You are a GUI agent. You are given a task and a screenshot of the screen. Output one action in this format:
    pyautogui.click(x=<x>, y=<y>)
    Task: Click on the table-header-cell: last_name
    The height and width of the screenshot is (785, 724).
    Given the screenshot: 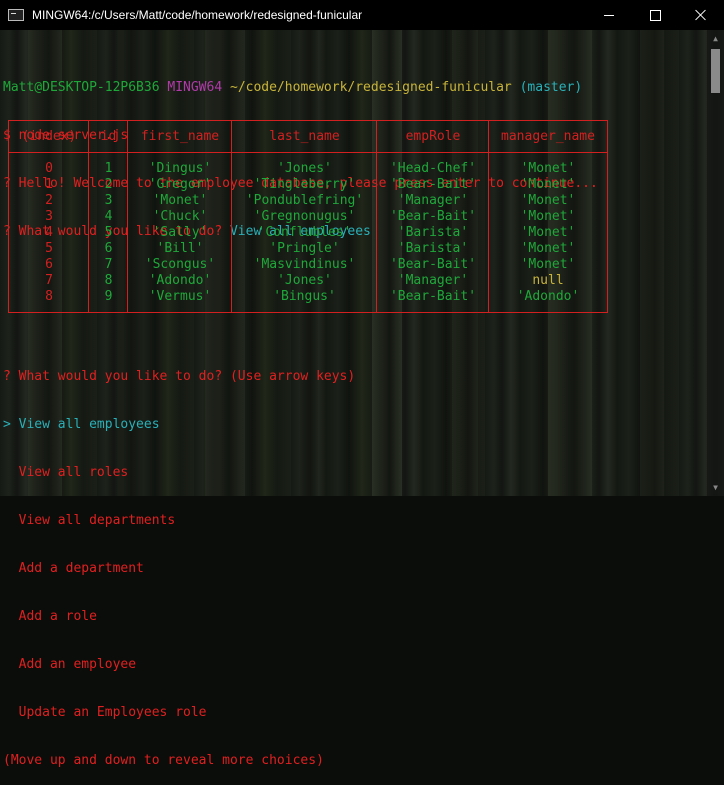 What is the action you would take?
    pyautogui.click(x=304, y=136)
    